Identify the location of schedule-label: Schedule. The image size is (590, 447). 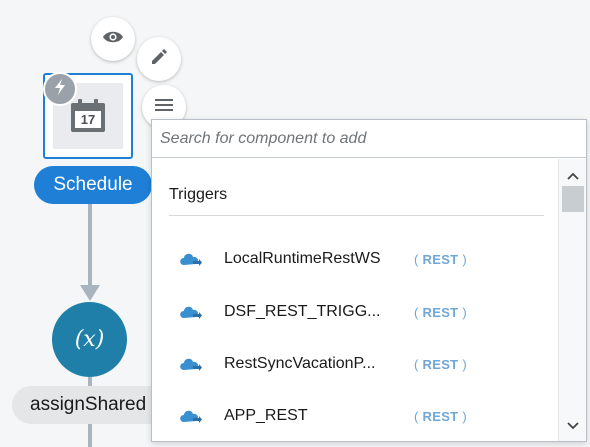
(93, 185).